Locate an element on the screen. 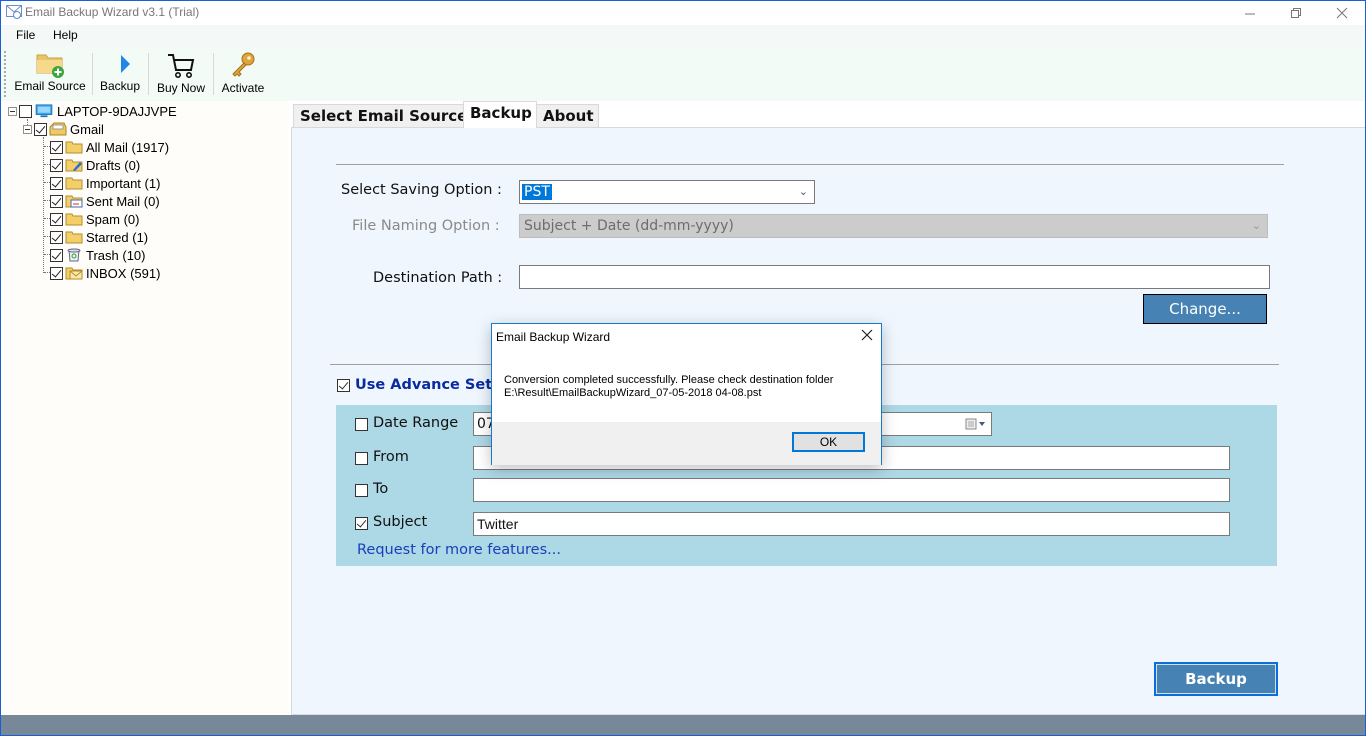 This screenshot has height=736, width=1366. play-icon is located at coordinates (125, 64).